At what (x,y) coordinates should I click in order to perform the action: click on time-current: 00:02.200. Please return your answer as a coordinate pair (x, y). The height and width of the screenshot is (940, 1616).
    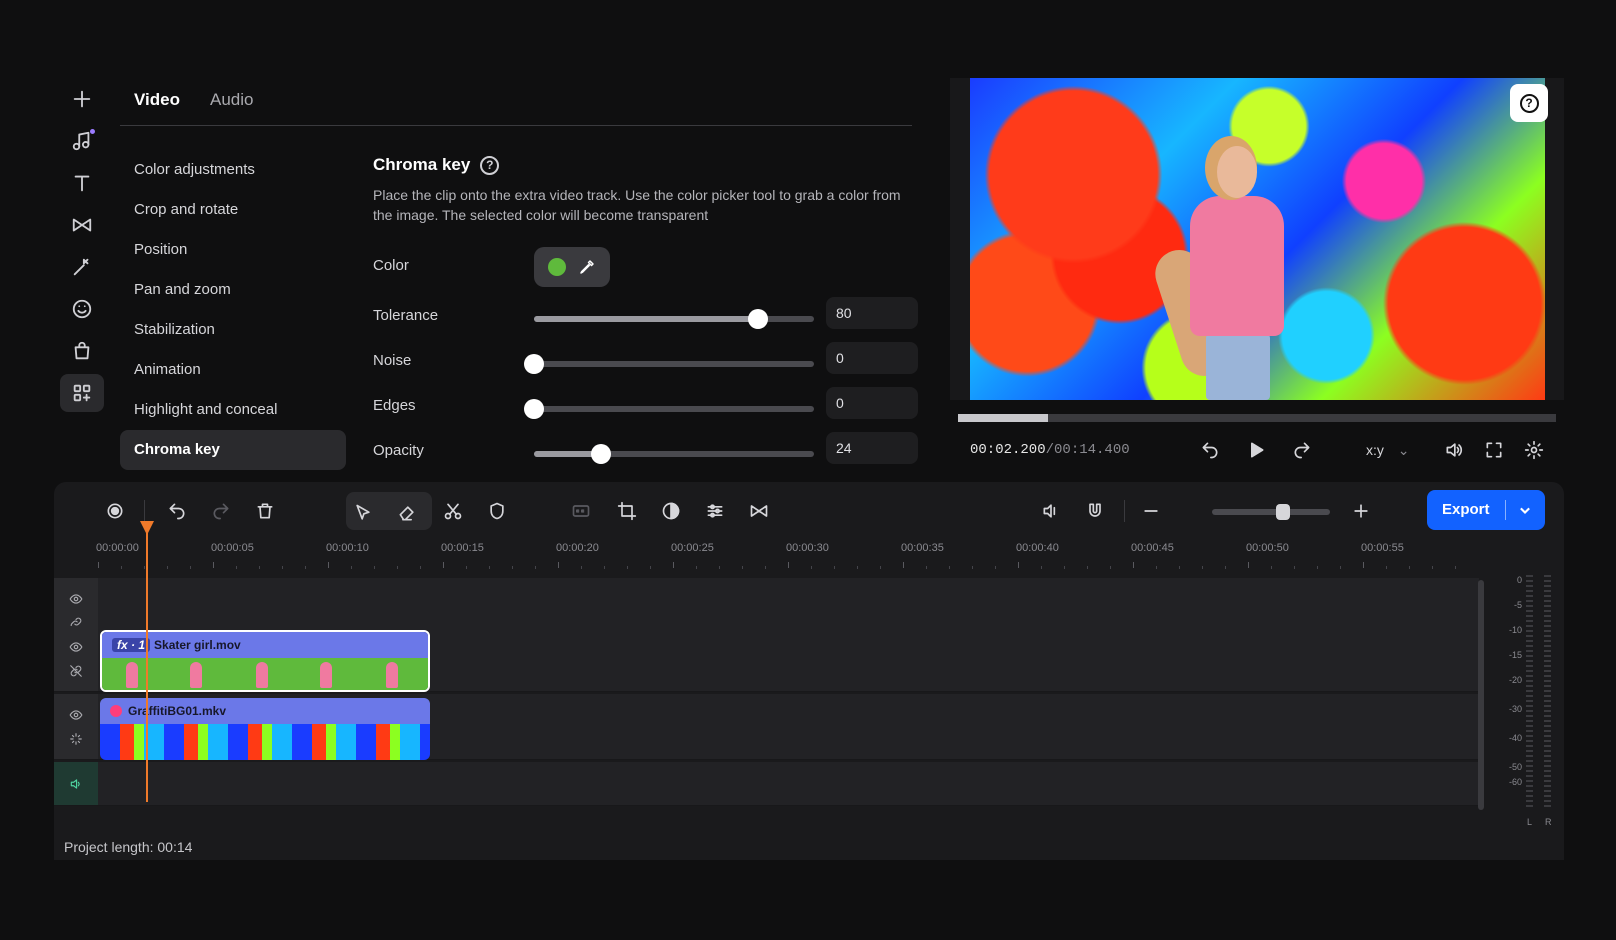
    Looking at the image, I should click on (1008, 450).